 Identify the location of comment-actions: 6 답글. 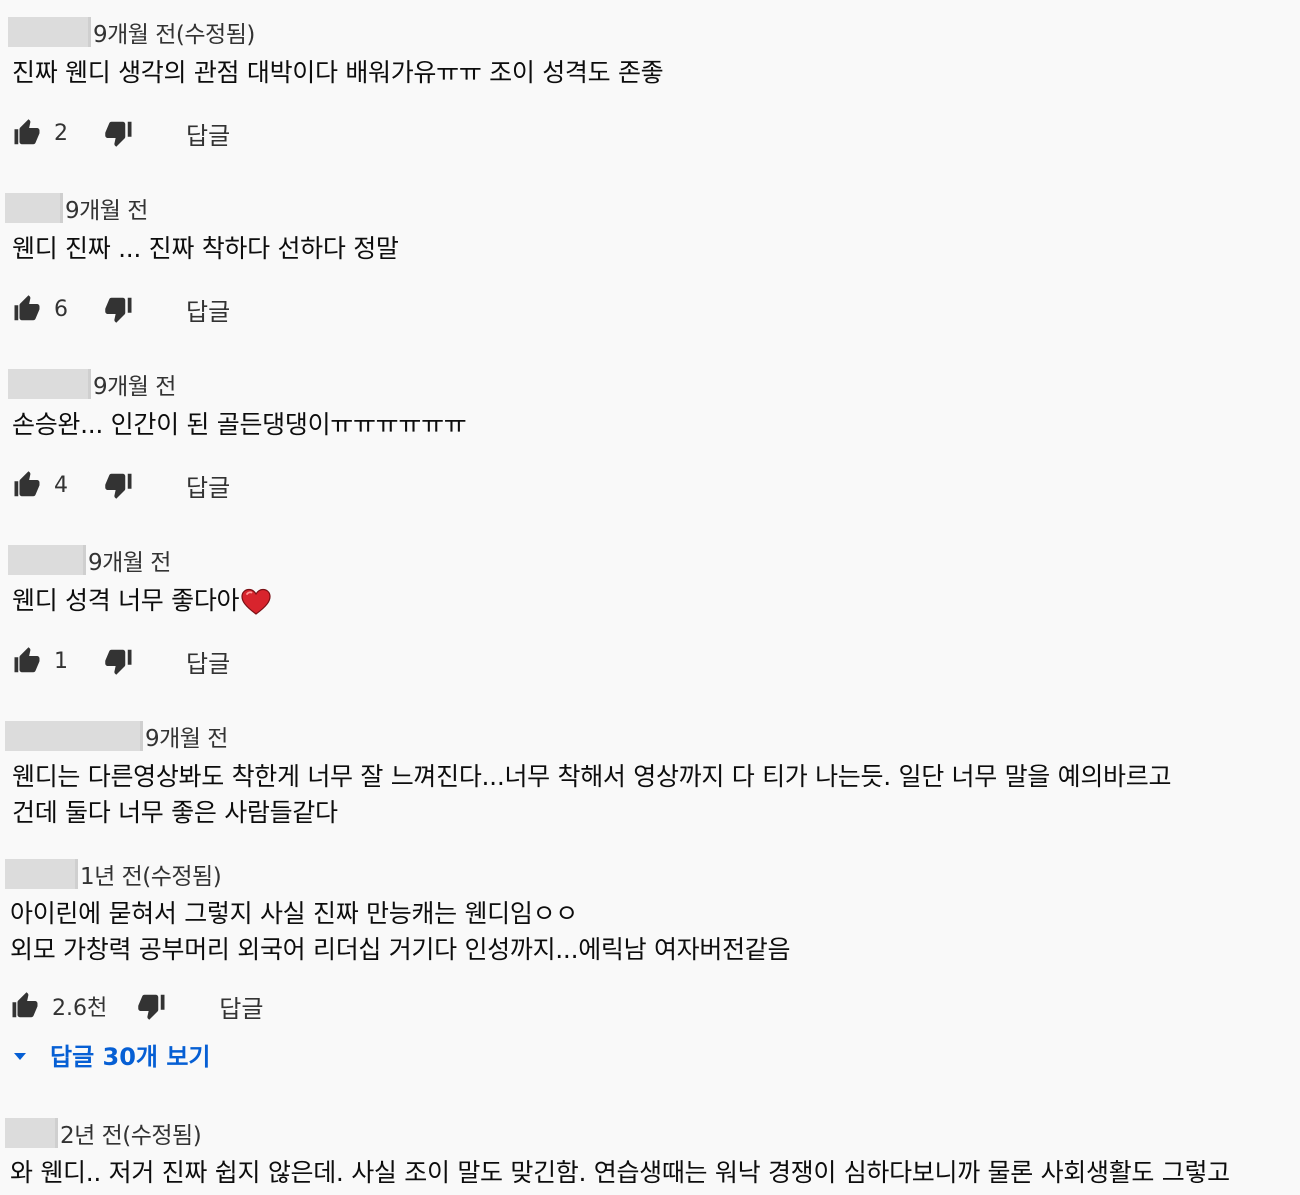
(121, 309).